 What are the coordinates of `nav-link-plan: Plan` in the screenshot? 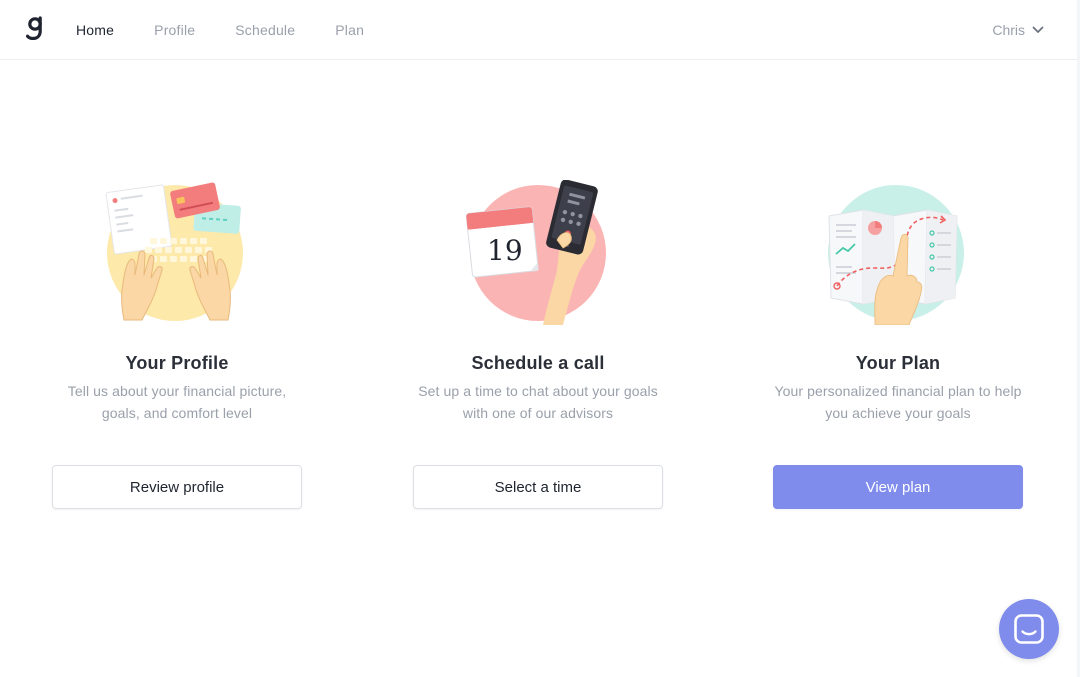 It's located at (349, 30).